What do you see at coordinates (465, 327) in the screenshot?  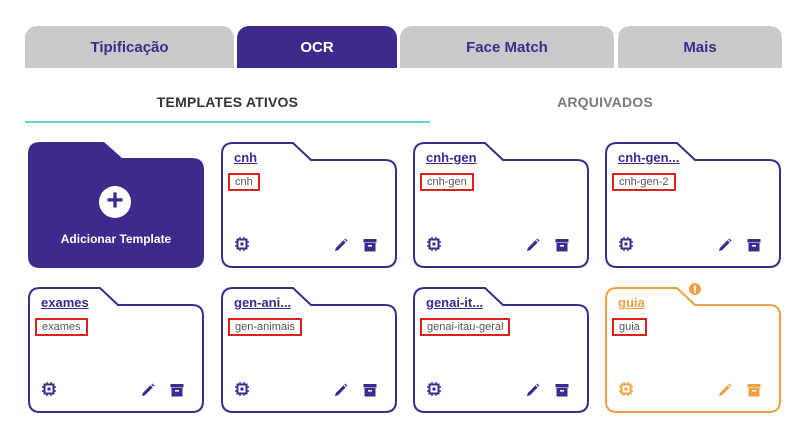 I see `template-id-label: genai-itau-geral` at bounding box center [465, 327].